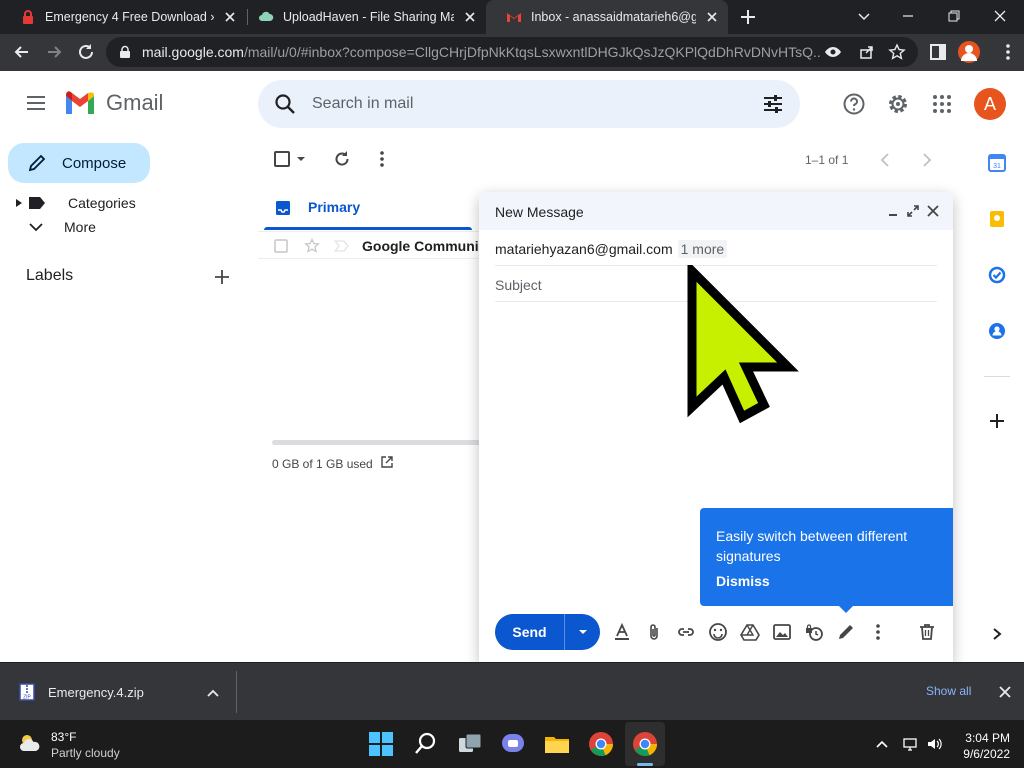 The image size is (1024, 768). Describe the element at coordinates (773, 104) in the screenshot. I see `search-options-icon` at that location.